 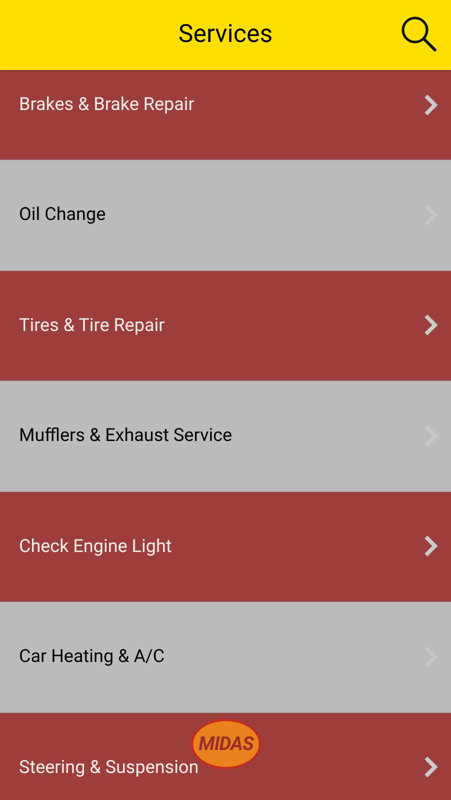 I want to click on service-row: Tires & Tire Repair, so click(x=225, y=325).